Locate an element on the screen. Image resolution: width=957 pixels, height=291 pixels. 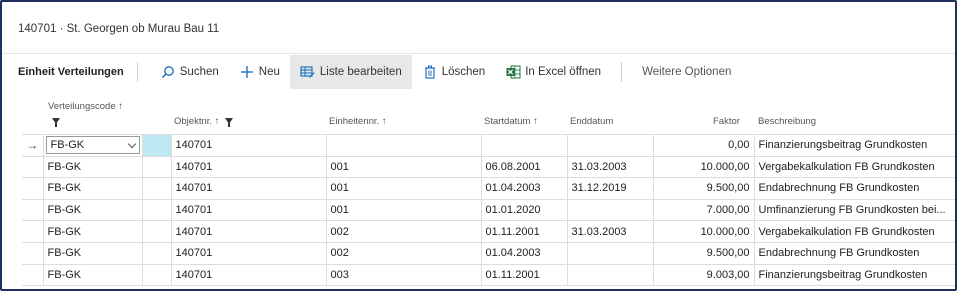
cell-startdatum: 01.01.2020 is located at coordinates (523, 210).